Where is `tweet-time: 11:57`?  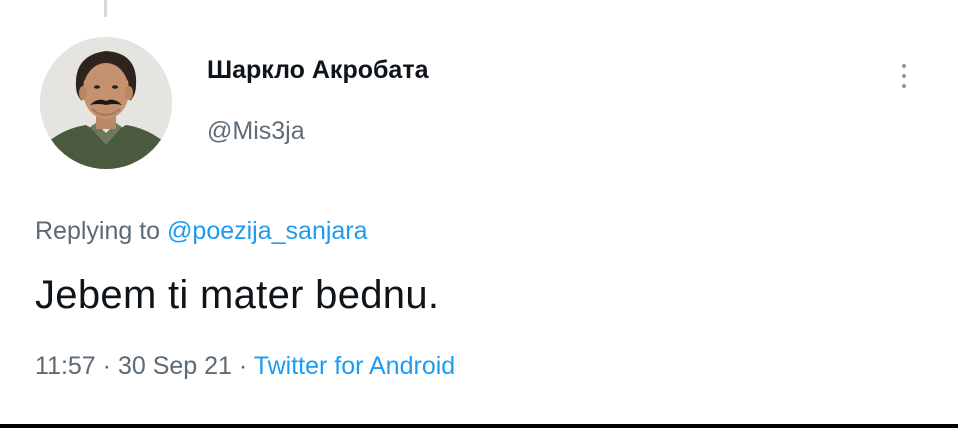
tweet-time: 11:57 is located at coordinates (65, 366).